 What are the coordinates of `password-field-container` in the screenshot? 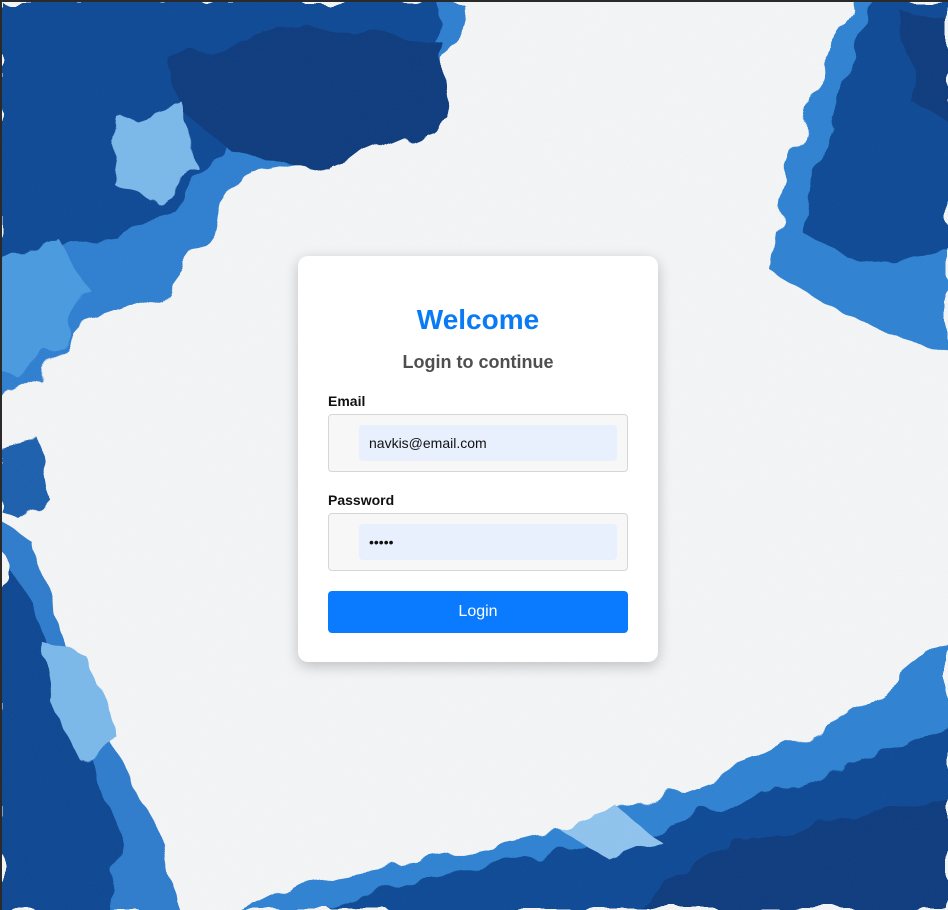 It's located at (478, 542).